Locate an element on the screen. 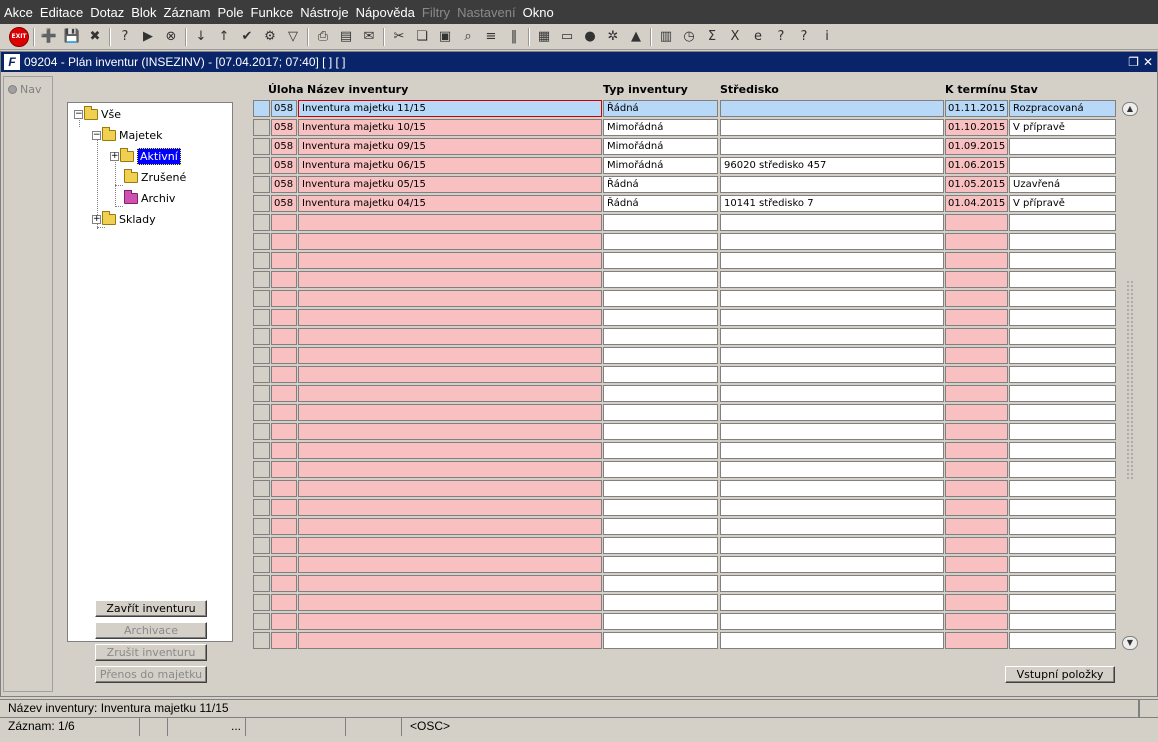 The width and height of the screenshot is (1158, 742). document-icon: ▭ is located at coordinates (567, 37).